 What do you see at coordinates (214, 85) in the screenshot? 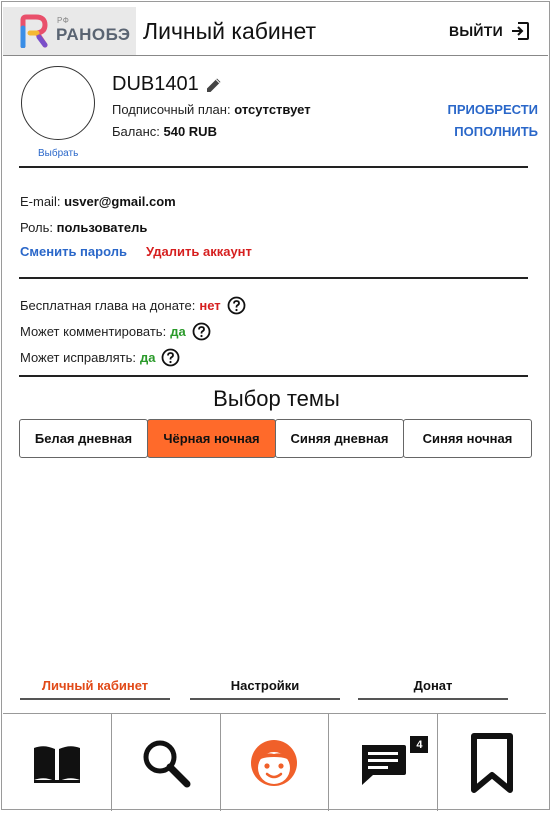
I see `edit-pencil-icon` at bounding box center [214, 85].